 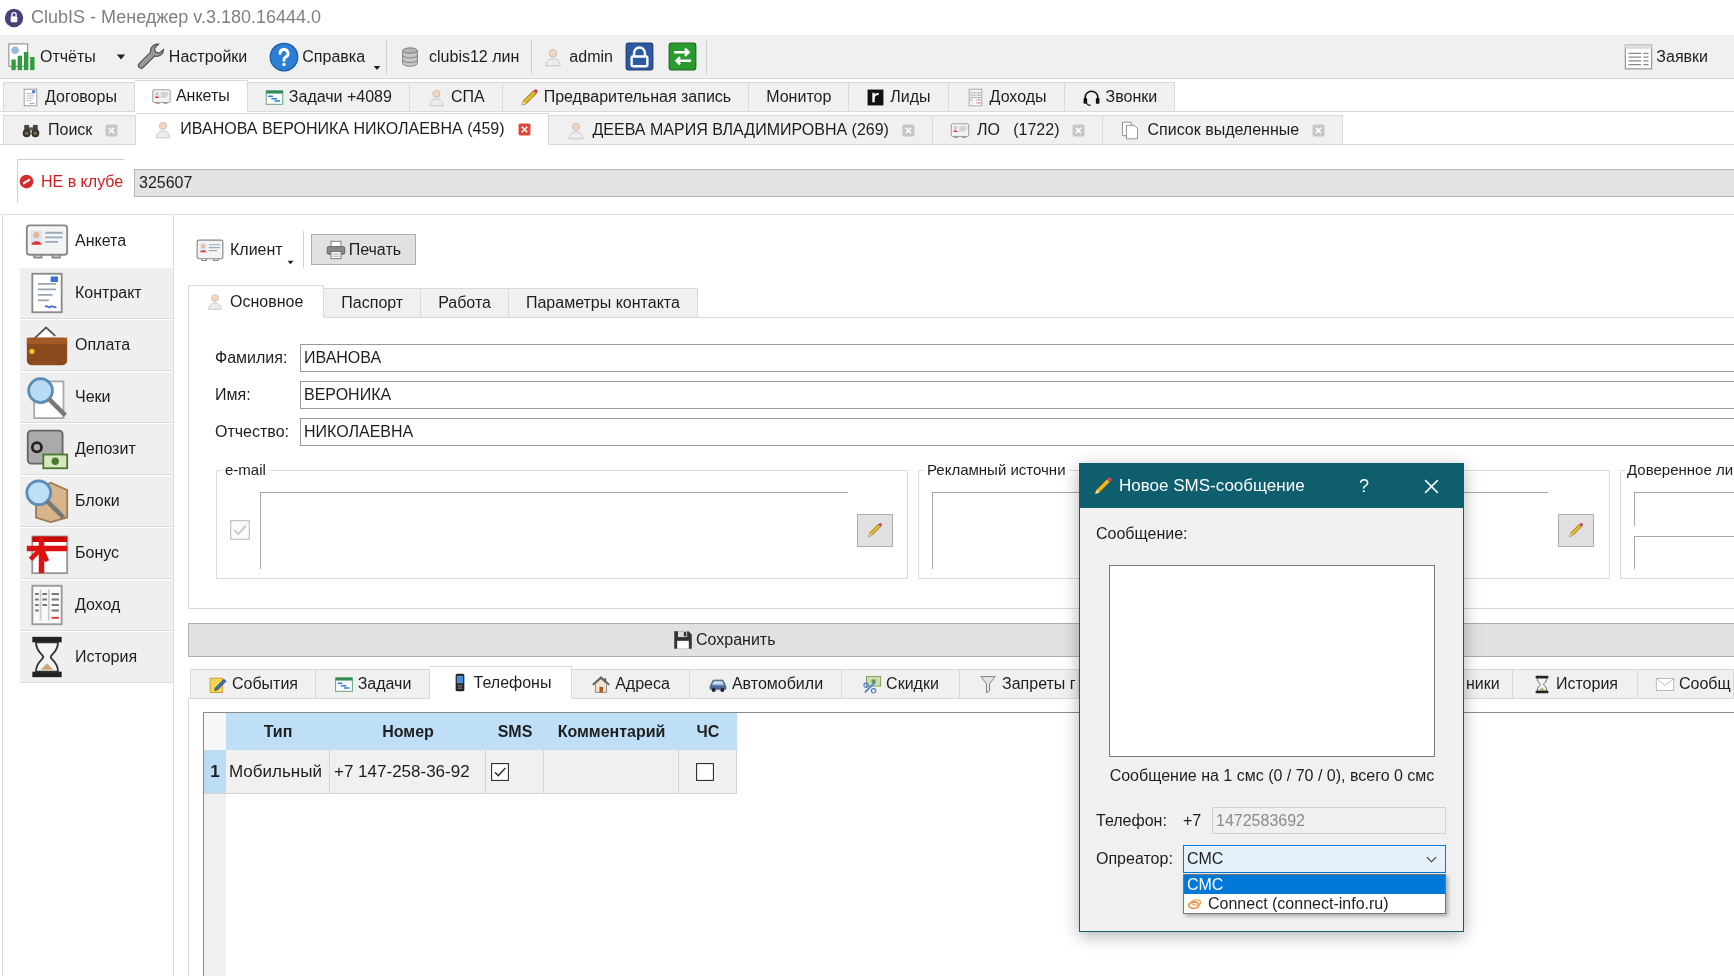 I want to click on swap-arrows-icon, so click(x=682, y=56).